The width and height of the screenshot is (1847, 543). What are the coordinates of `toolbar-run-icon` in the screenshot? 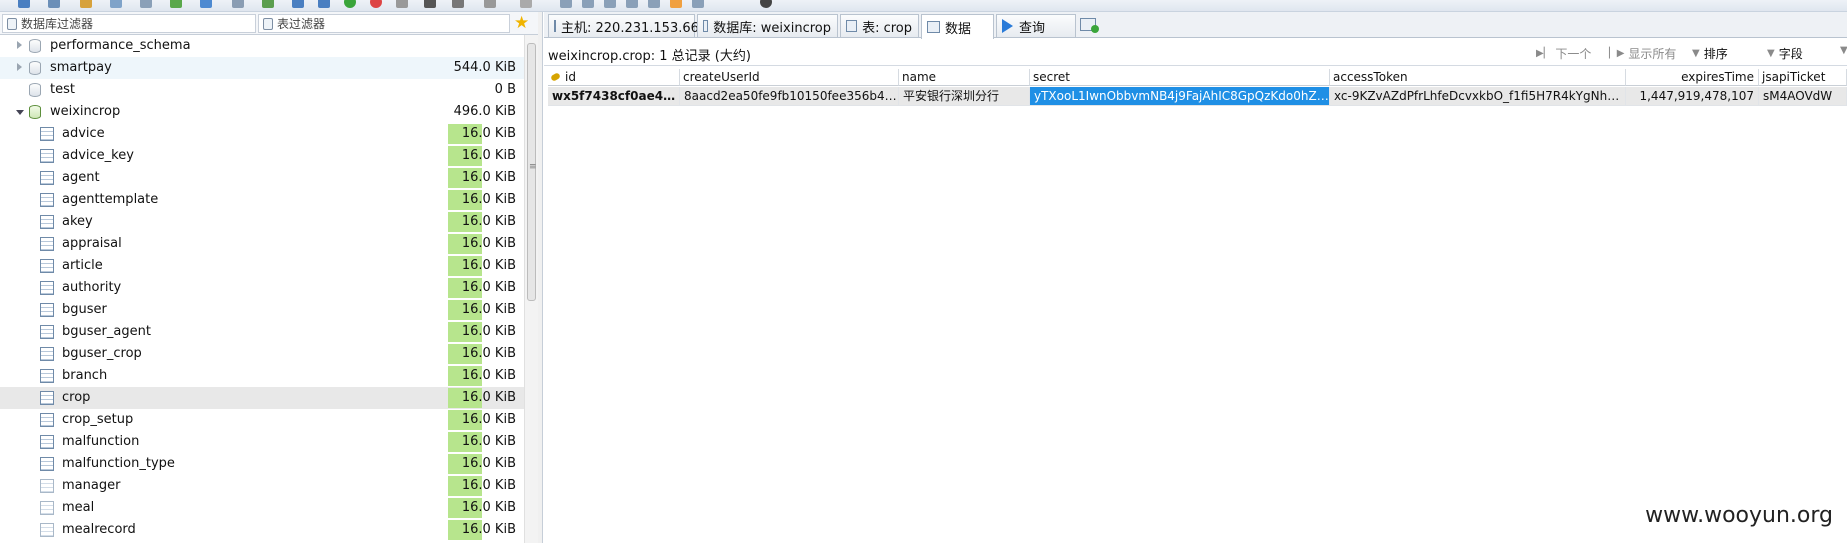 It's located at (430, 4).